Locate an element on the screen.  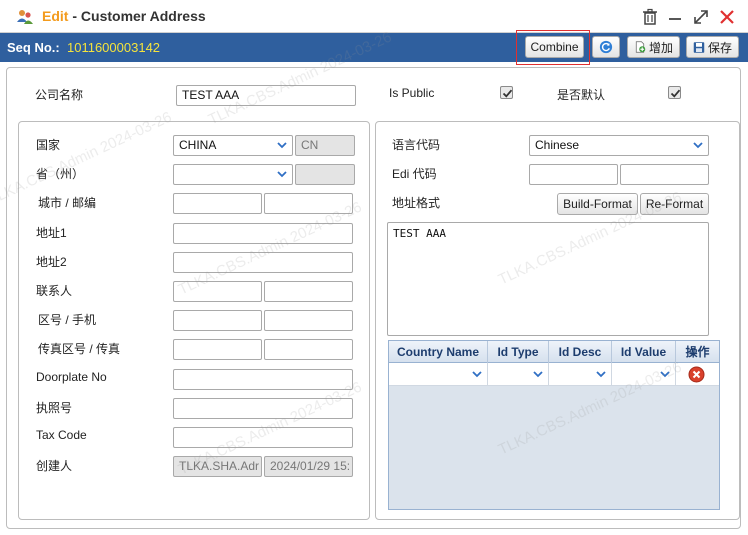
language-value: Chinese is located at coordinates (557, 145).